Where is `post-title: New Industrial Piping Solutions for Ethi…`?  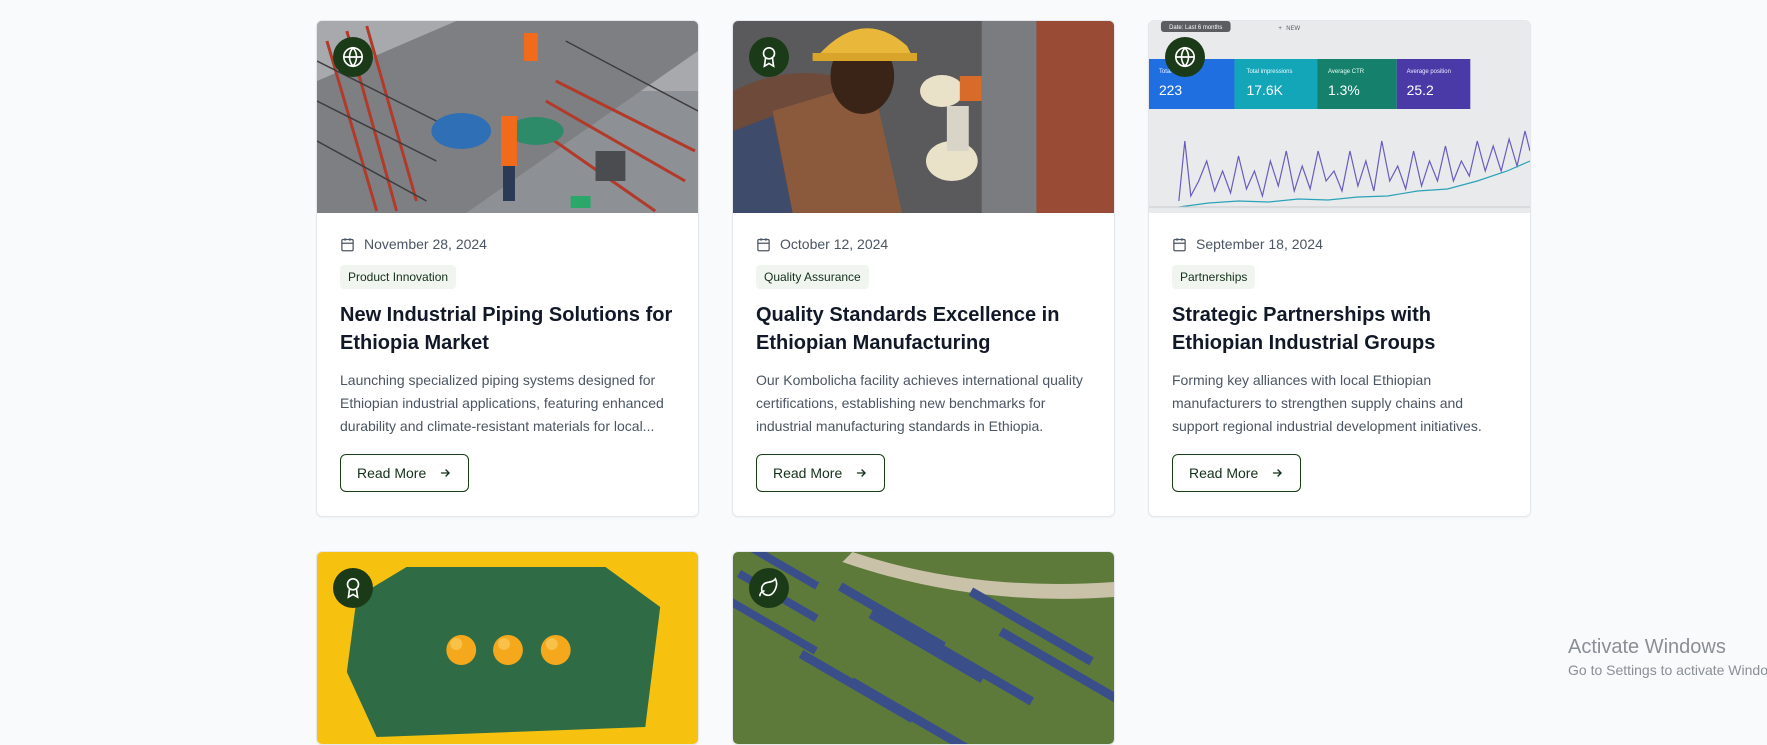
post-title: New Industrial Piping Solutions for Ethi… is located at coordinates (507, 329).